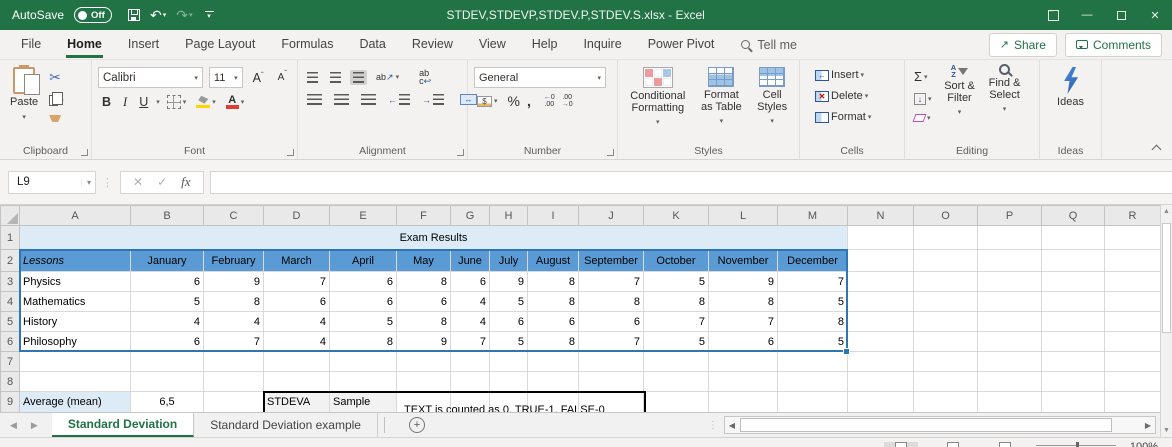 The height and width of the screenshot is (447, 1172). I want to click on cell-N9, so click(880, 401).